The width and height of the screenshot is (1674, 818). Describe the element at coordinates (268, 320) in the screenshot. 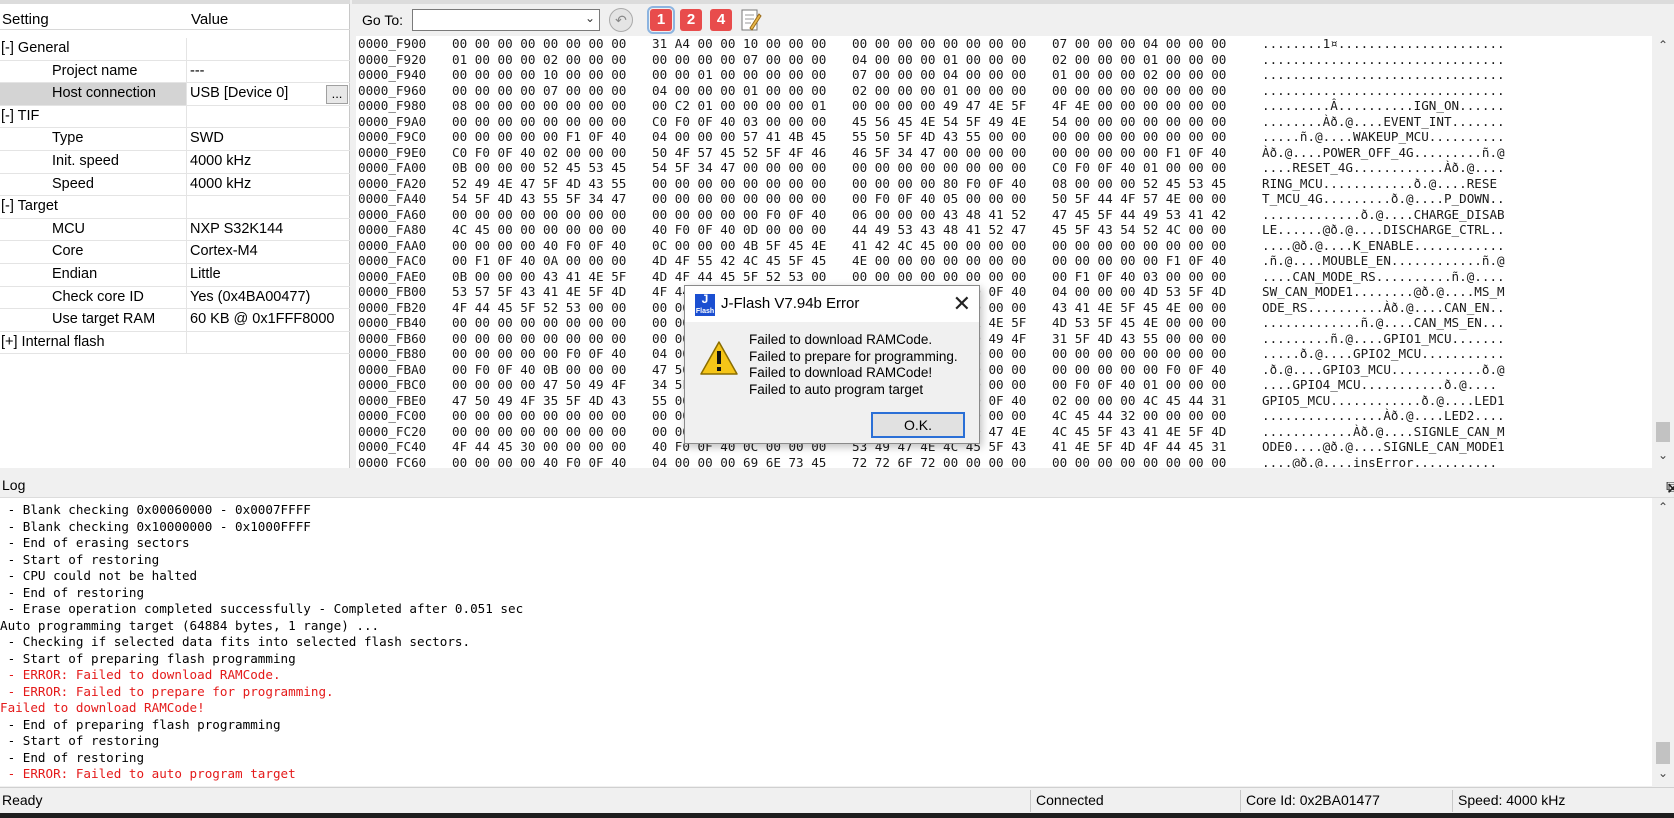

I see `setting-value-cell: 60 KB @ 0x1FFF8000` at that location.